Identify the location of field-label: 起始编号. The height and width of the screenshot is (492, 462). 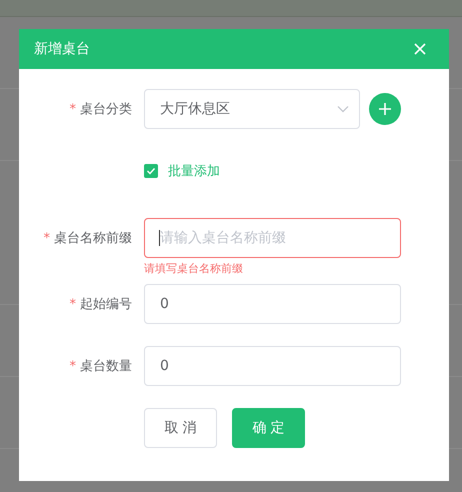
(106, 304).